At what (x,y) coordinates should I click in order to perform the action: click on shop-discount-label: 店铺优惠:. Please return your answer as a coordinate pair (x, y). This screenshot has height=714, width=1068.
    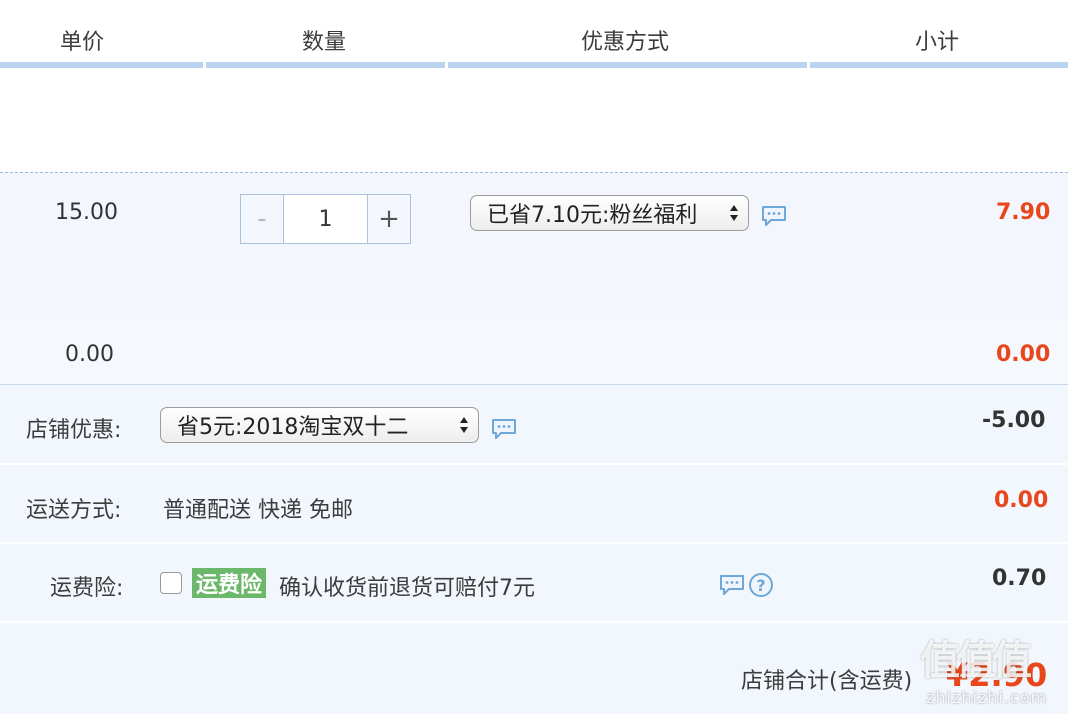
    Looking at the image, I should click on (74, 430).